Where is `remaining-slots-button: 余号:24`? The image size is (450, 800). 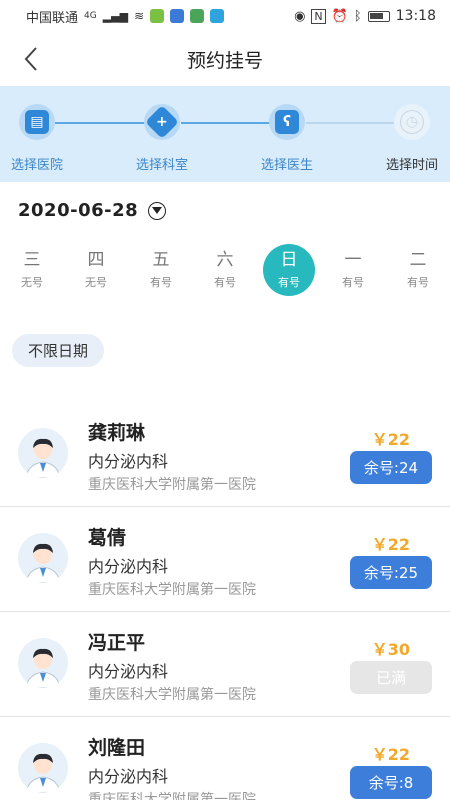
remaining-slots-button: 余号:24 is located at coordinates (391, 467).